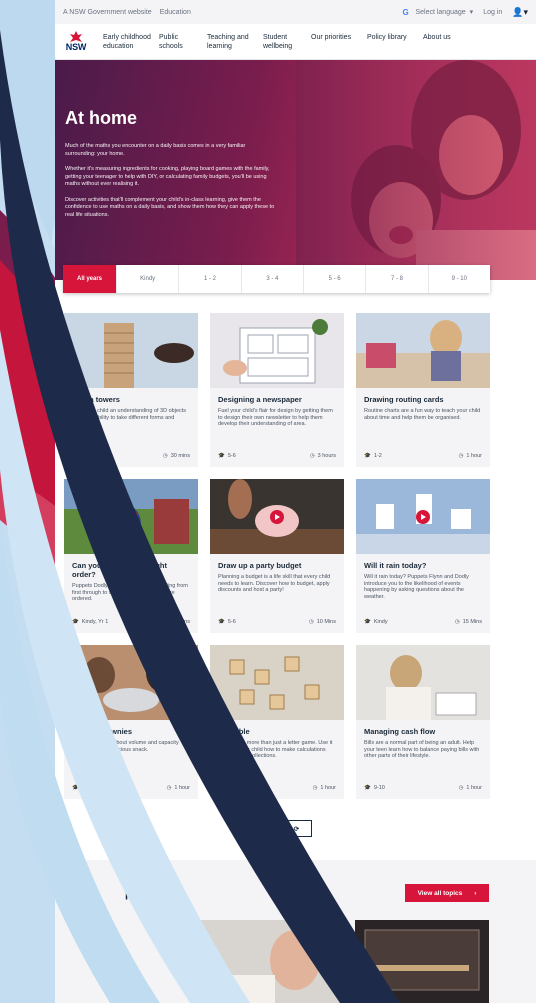 The image size is (536, 1003). What do you see at coordinates (180, 456) in the screenshot?
I see `card-duration: 30 mins` at bounding box center [180, 456].